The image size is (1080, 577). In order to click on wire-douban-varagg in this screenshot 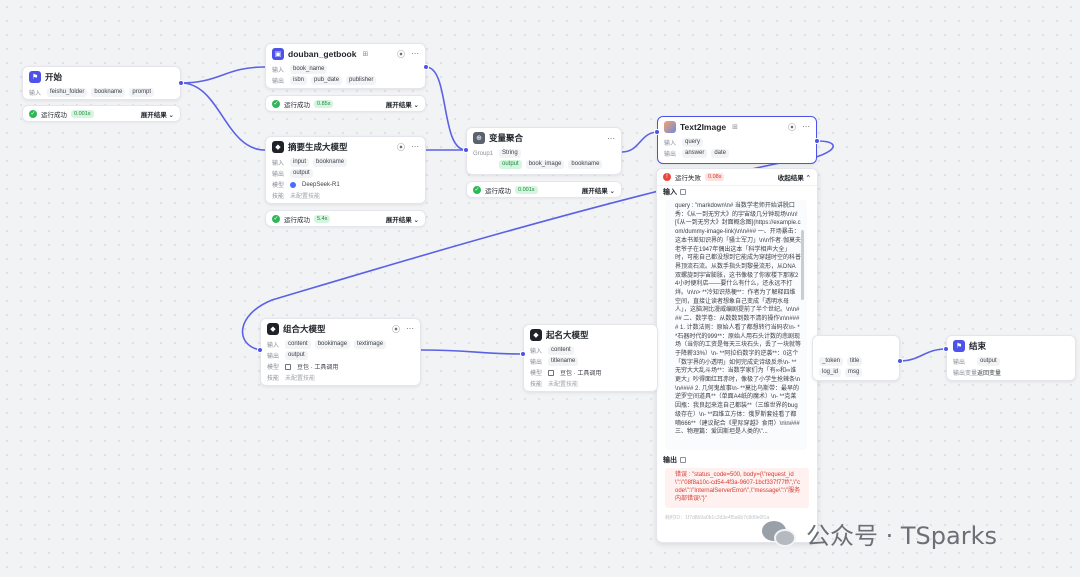, I will do `click(446, 108)`.